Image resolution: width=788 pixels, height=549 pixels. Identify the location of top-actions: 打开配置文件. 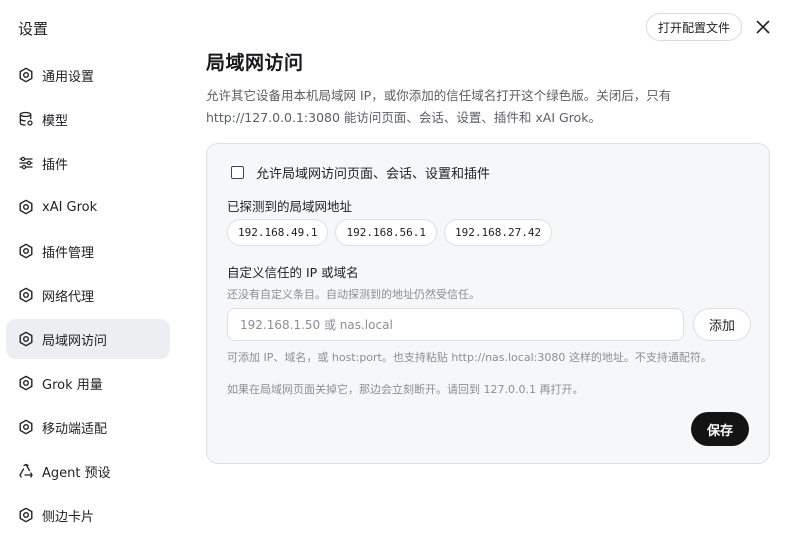
(709, 27).